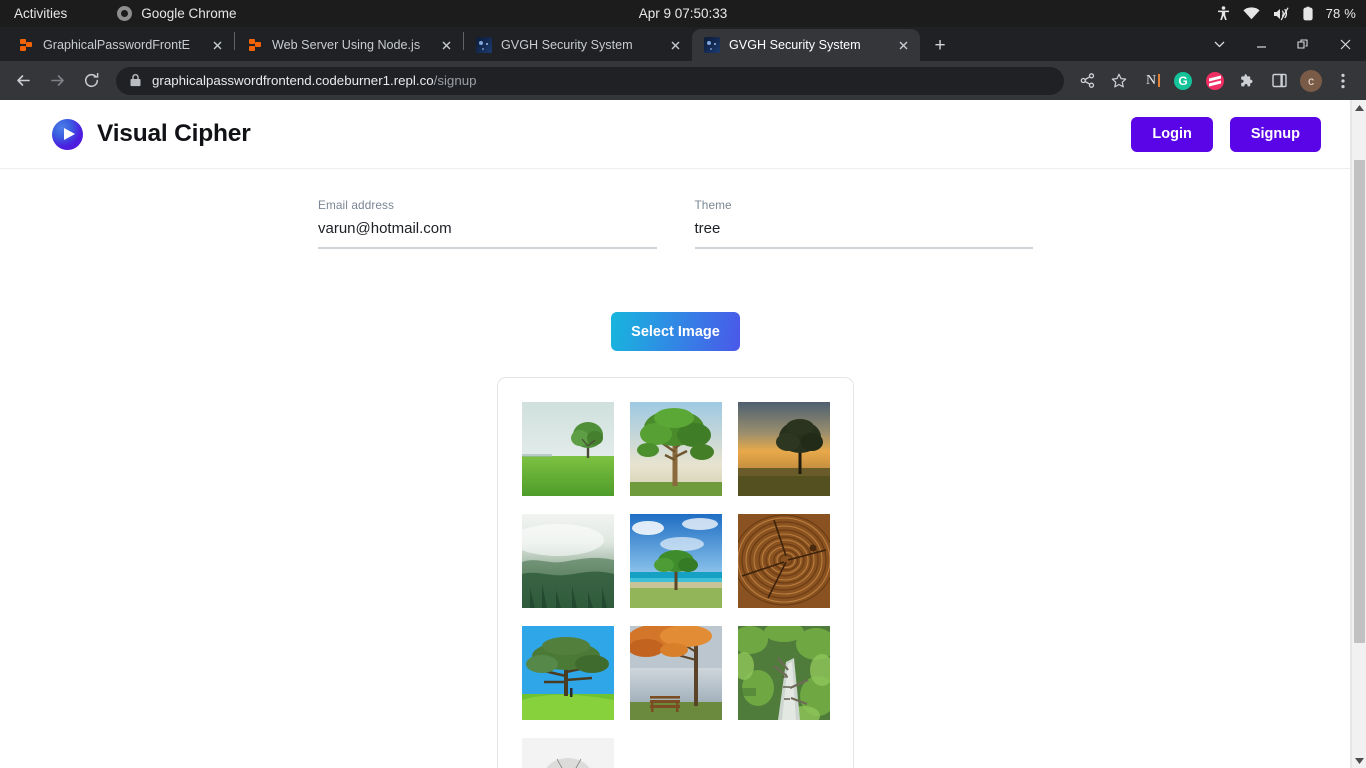 The image size is (1366, 768). Describe the element at coordinates (174, 133) in the screenshot. I see `page-title: Visual Cipher` at that location.